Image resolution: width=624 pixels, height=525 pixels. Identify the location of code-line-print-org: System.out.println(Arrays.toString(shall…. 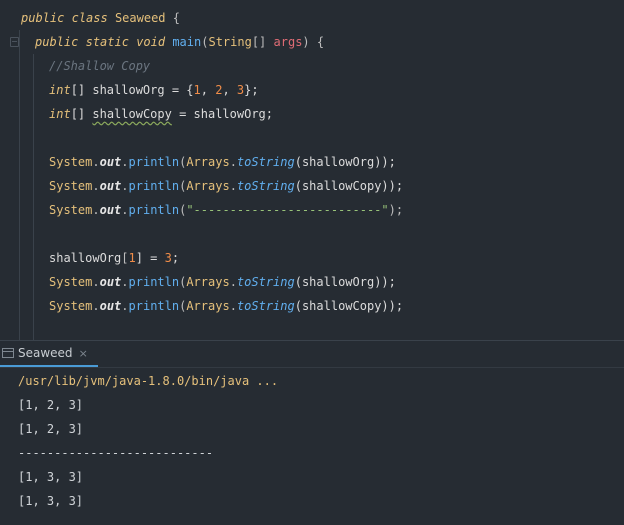
(222, 162).